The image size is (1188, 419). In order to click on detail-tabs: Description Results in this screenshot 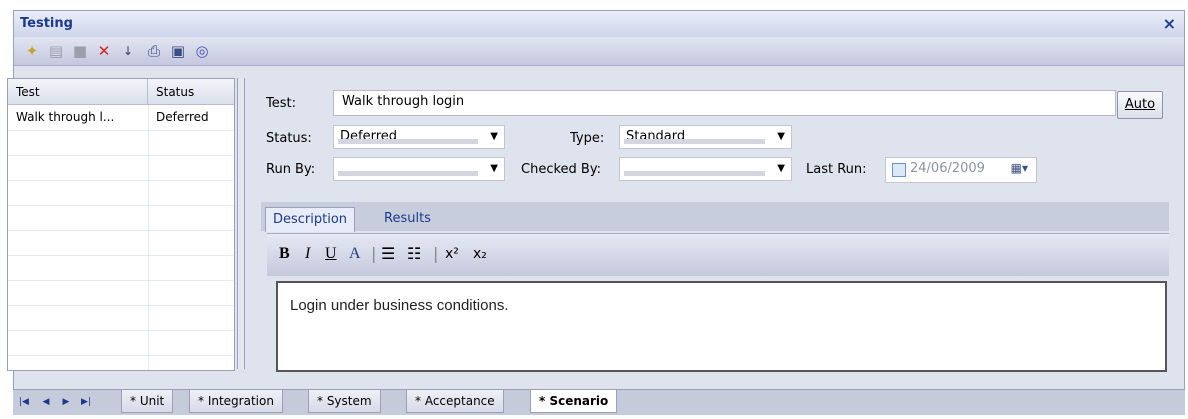, I will do `click(715, 217)`.